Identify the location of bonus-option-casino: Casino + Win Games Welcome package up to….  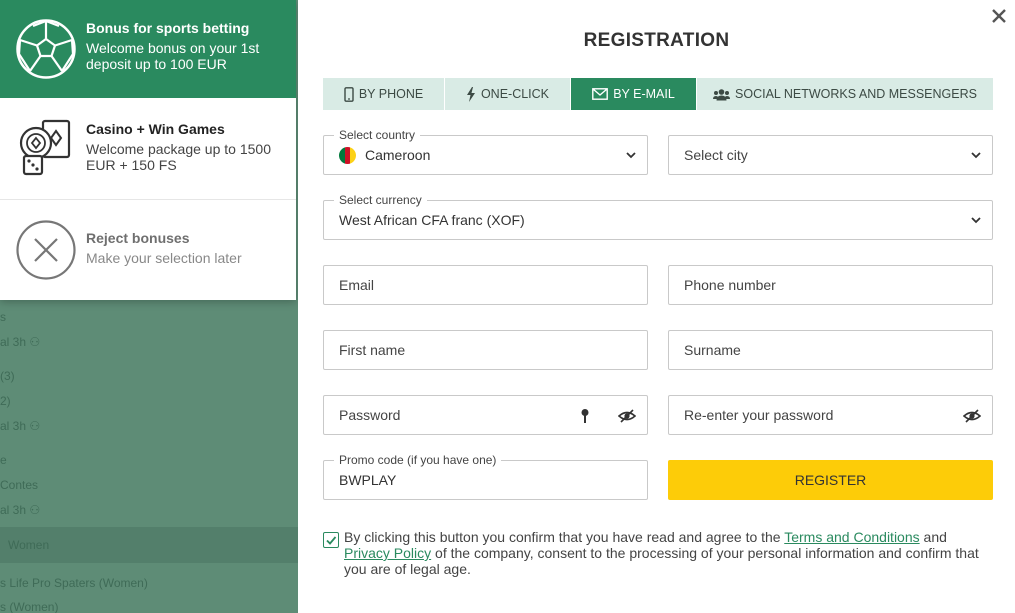
(148, 149).